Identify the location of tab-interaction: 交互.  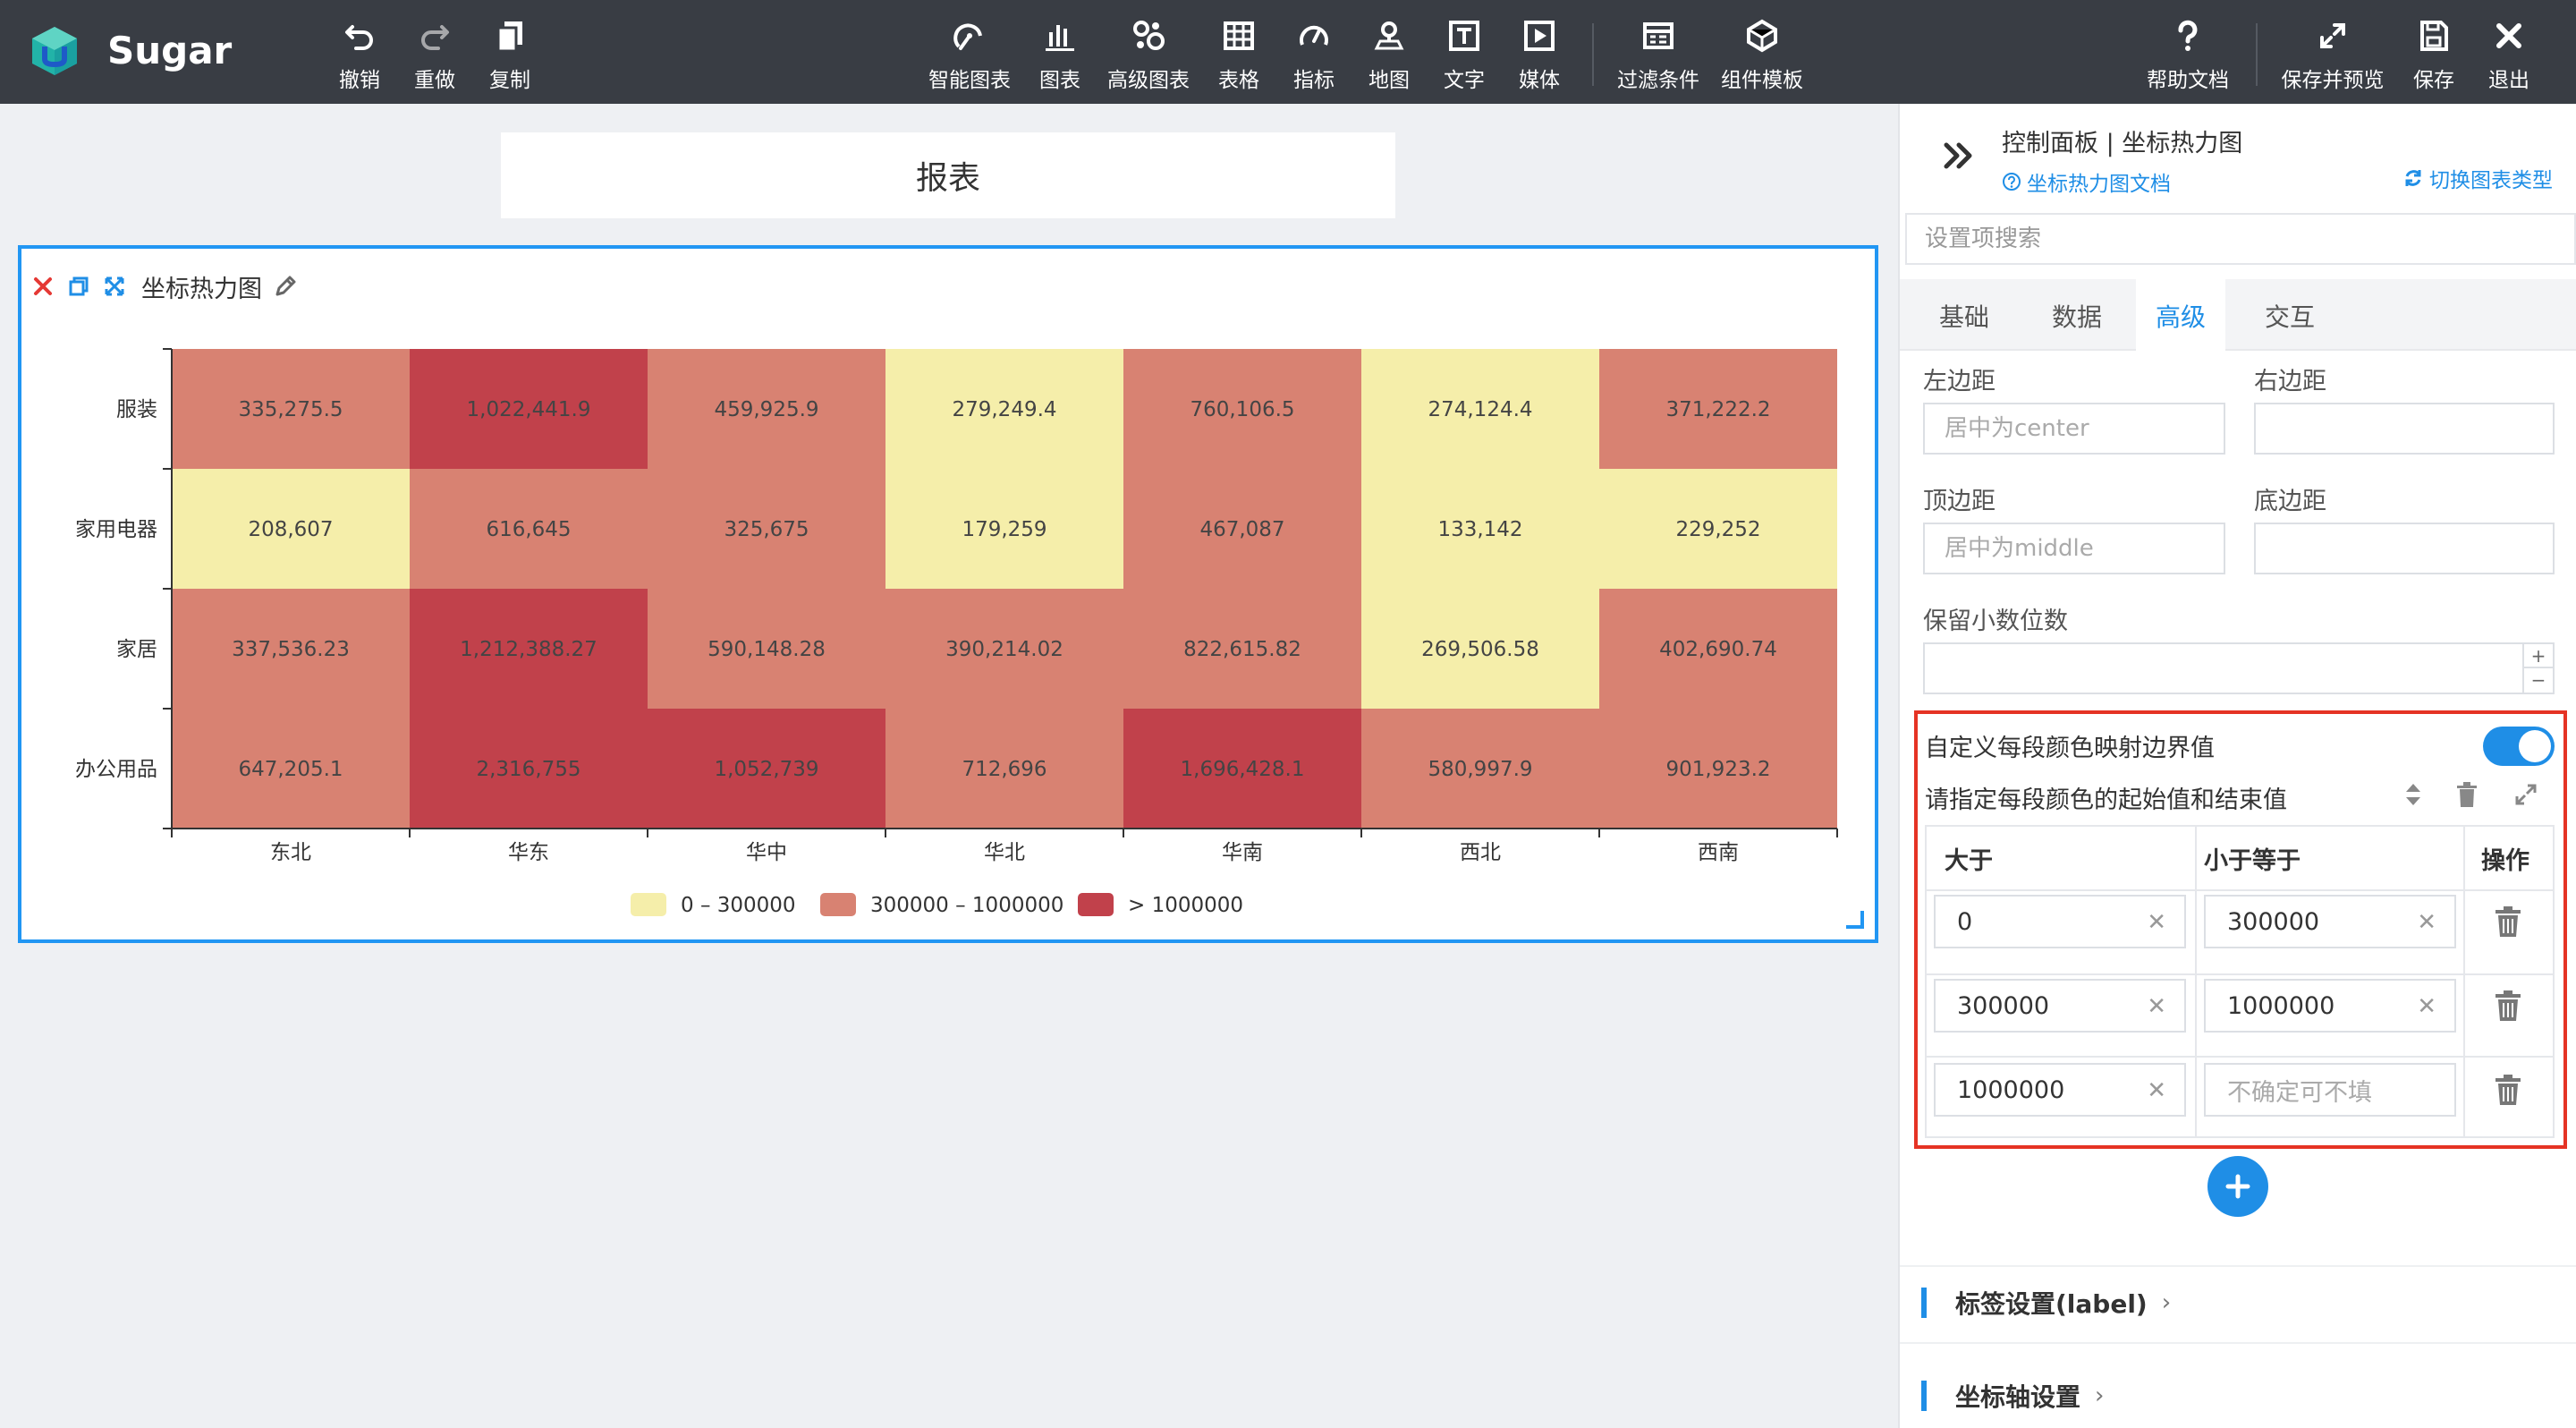
(2289, 316).